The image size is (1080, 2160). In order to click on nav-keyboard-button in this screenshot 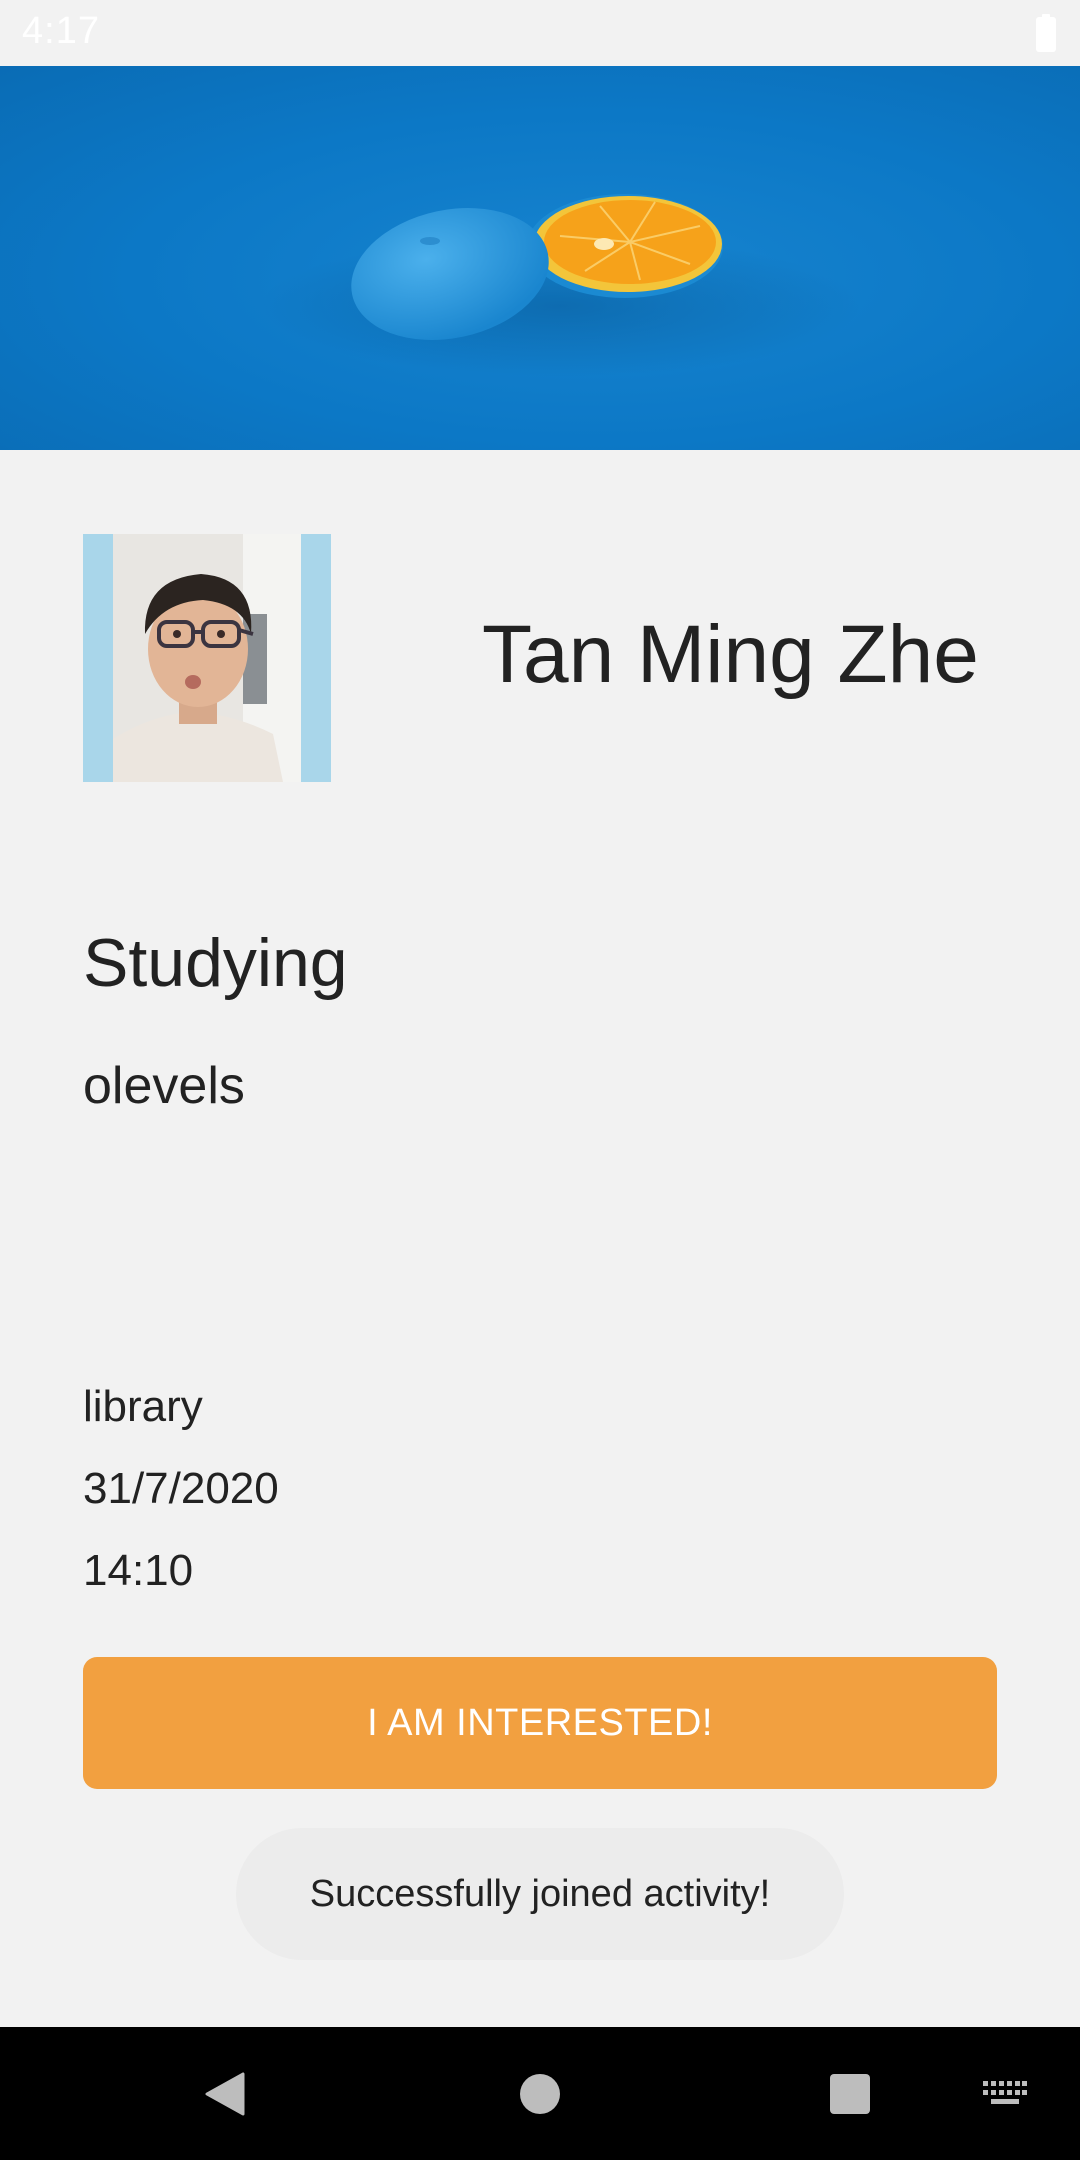, I will do `click(1005, 2093)`.